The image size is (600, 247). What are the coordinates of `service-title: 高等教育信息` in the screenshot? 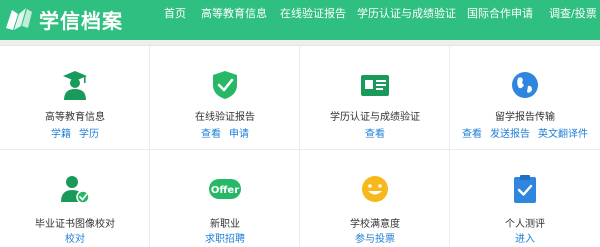 It's located at (75, 117).